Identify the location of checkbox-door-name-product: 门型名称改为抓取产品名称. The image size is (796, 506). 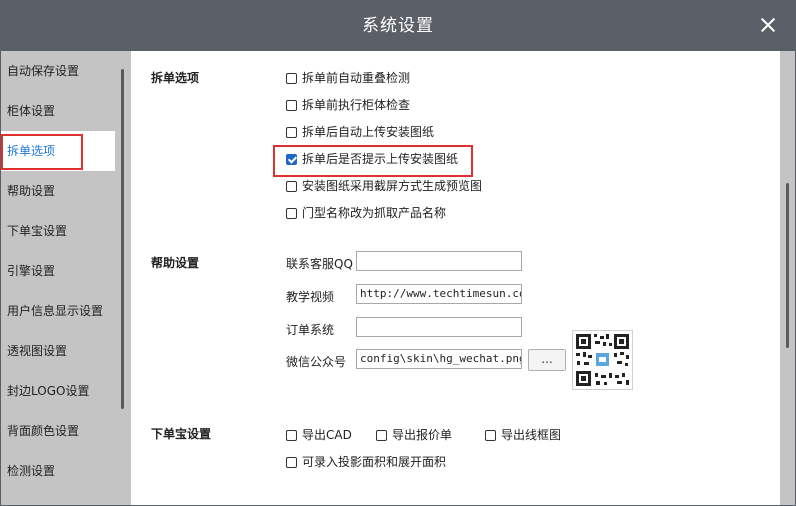
(366, 213).